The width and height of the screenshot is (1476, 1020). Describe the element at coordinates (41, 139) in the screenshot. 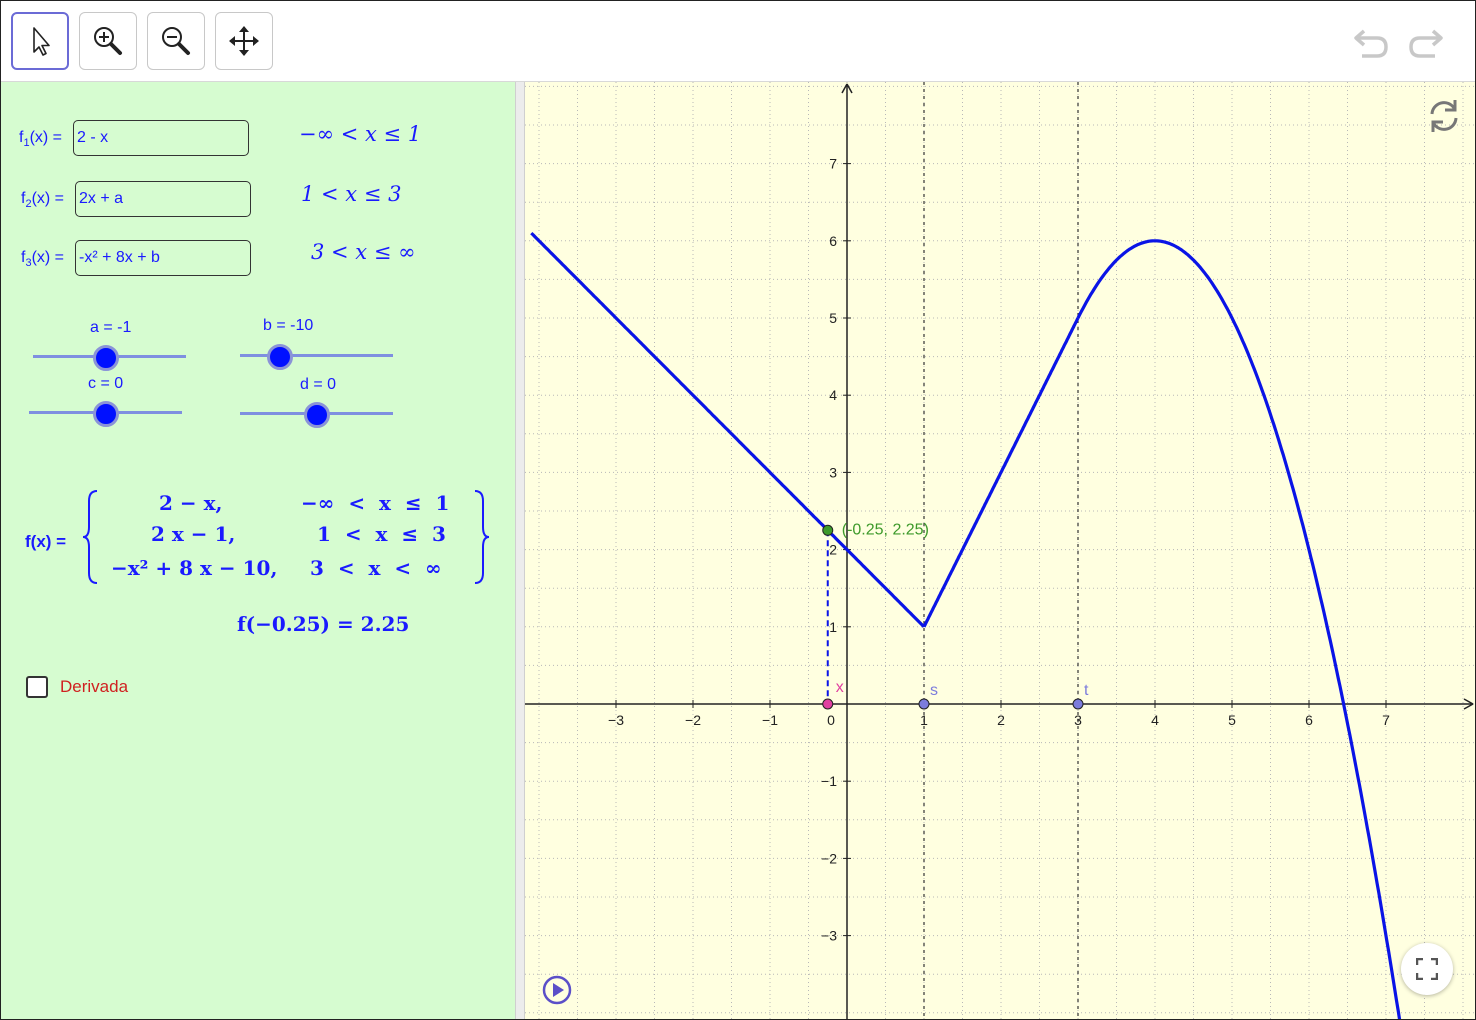

I see `f1-label: f1(x) =` at that location.